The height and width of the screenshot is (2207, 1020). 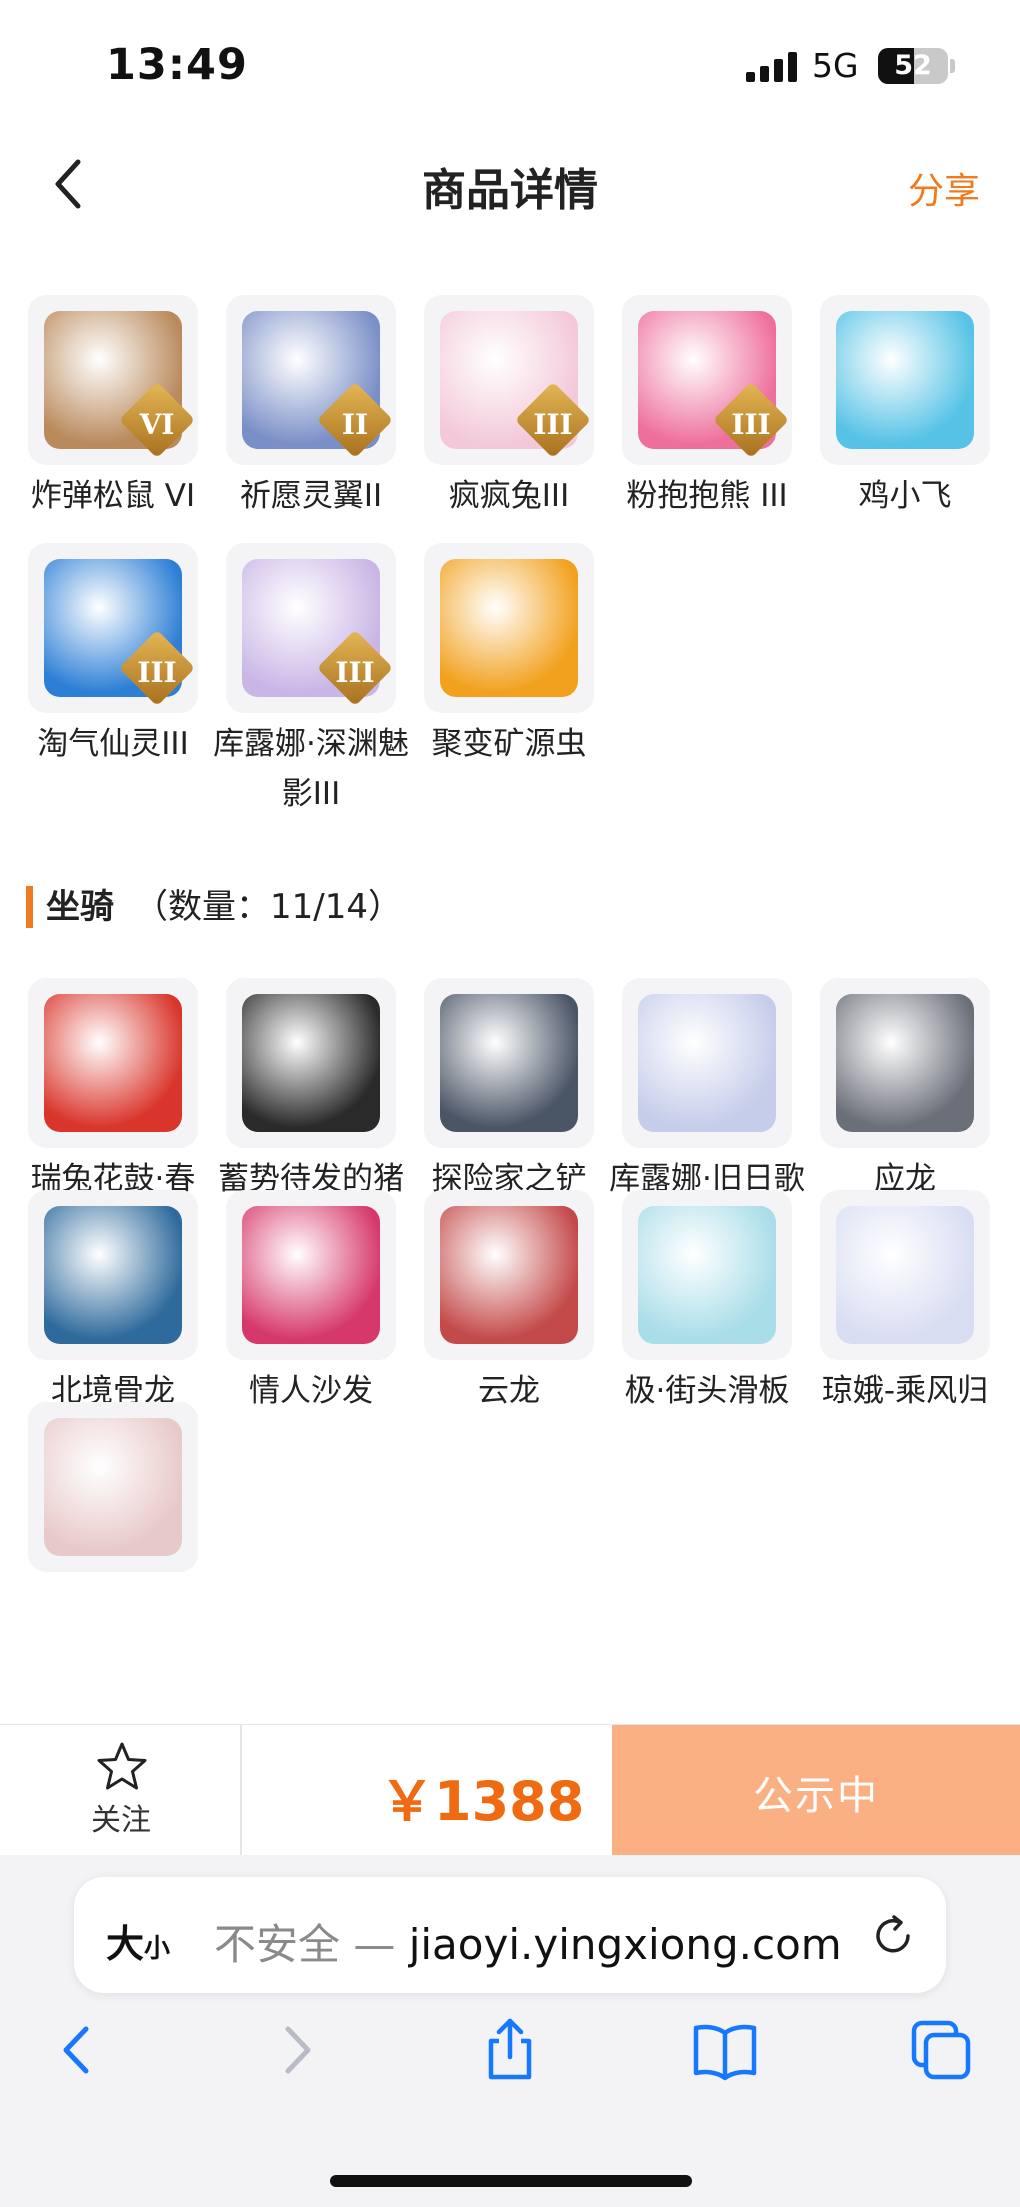 What do you see at coordinates (944, 188) in the screenshot?
I see `share-button: 分享` at bounding box center [944, 188].